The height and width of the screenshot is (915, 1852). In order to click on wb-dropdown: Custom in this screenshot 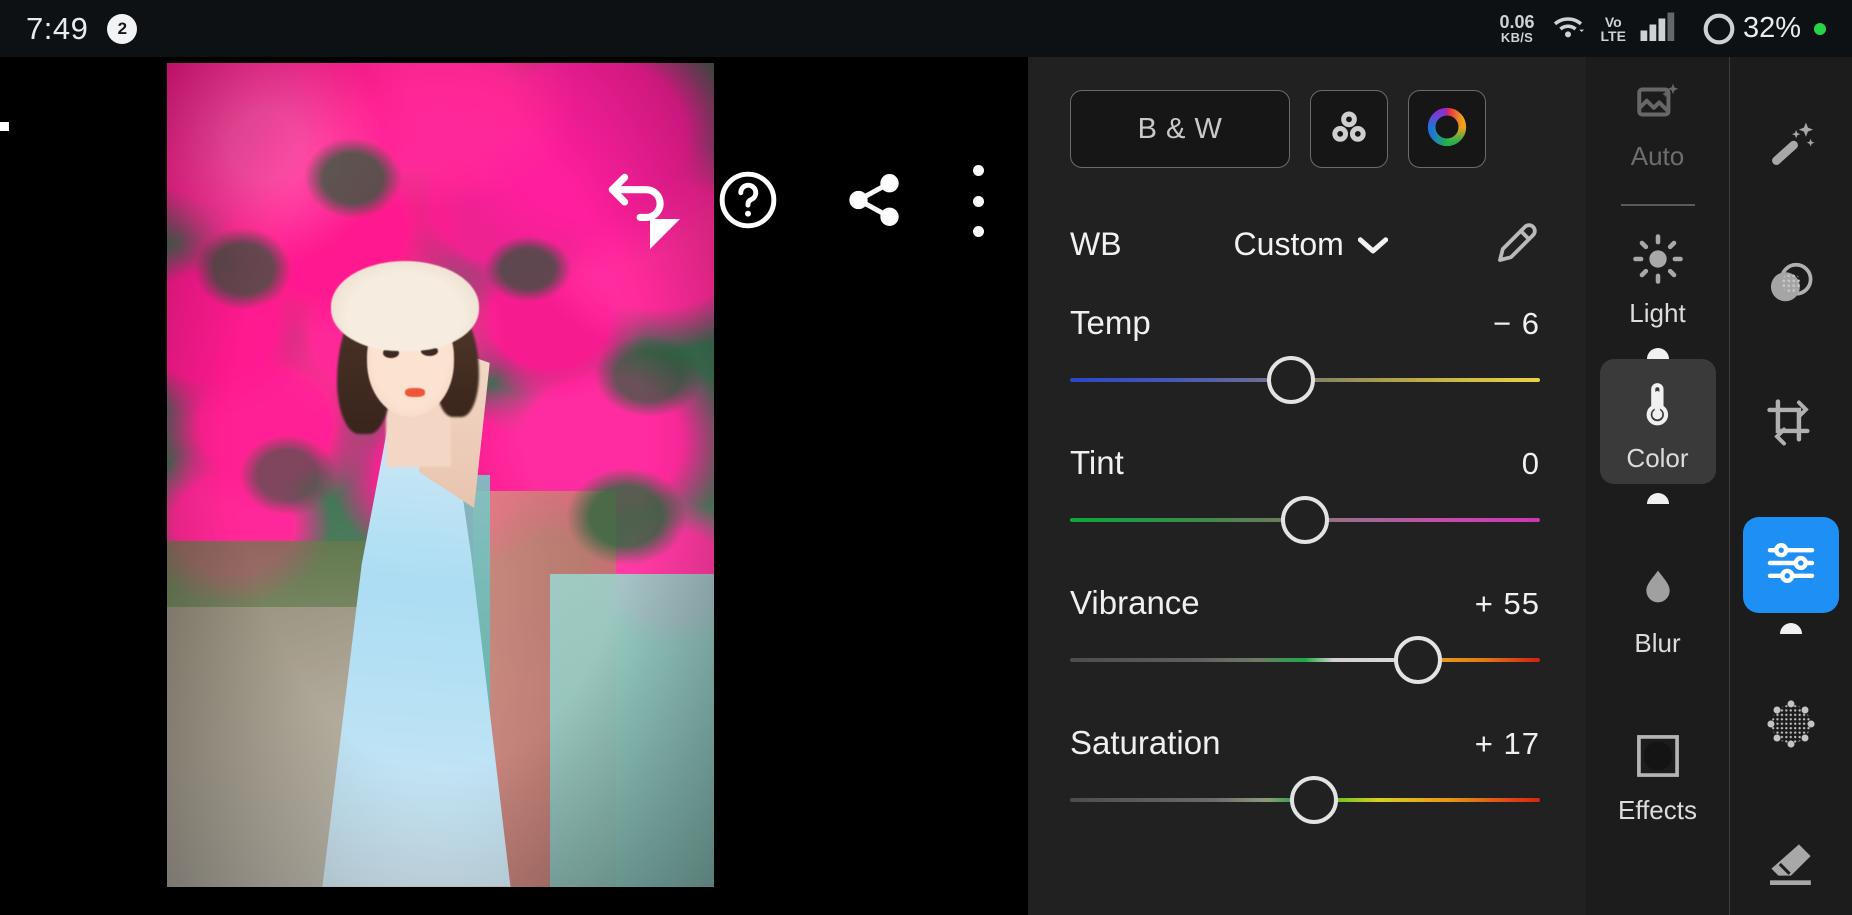, I will do `click(1311, 244)`.